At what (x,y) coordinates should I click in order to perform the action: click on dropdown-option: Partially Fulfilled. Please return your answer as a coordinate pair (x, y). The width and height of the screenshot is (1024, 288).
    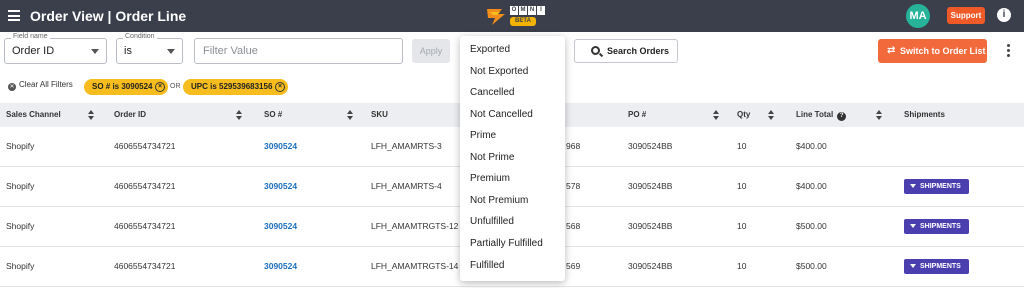
    Looking at the image, I should click on (506, 243).